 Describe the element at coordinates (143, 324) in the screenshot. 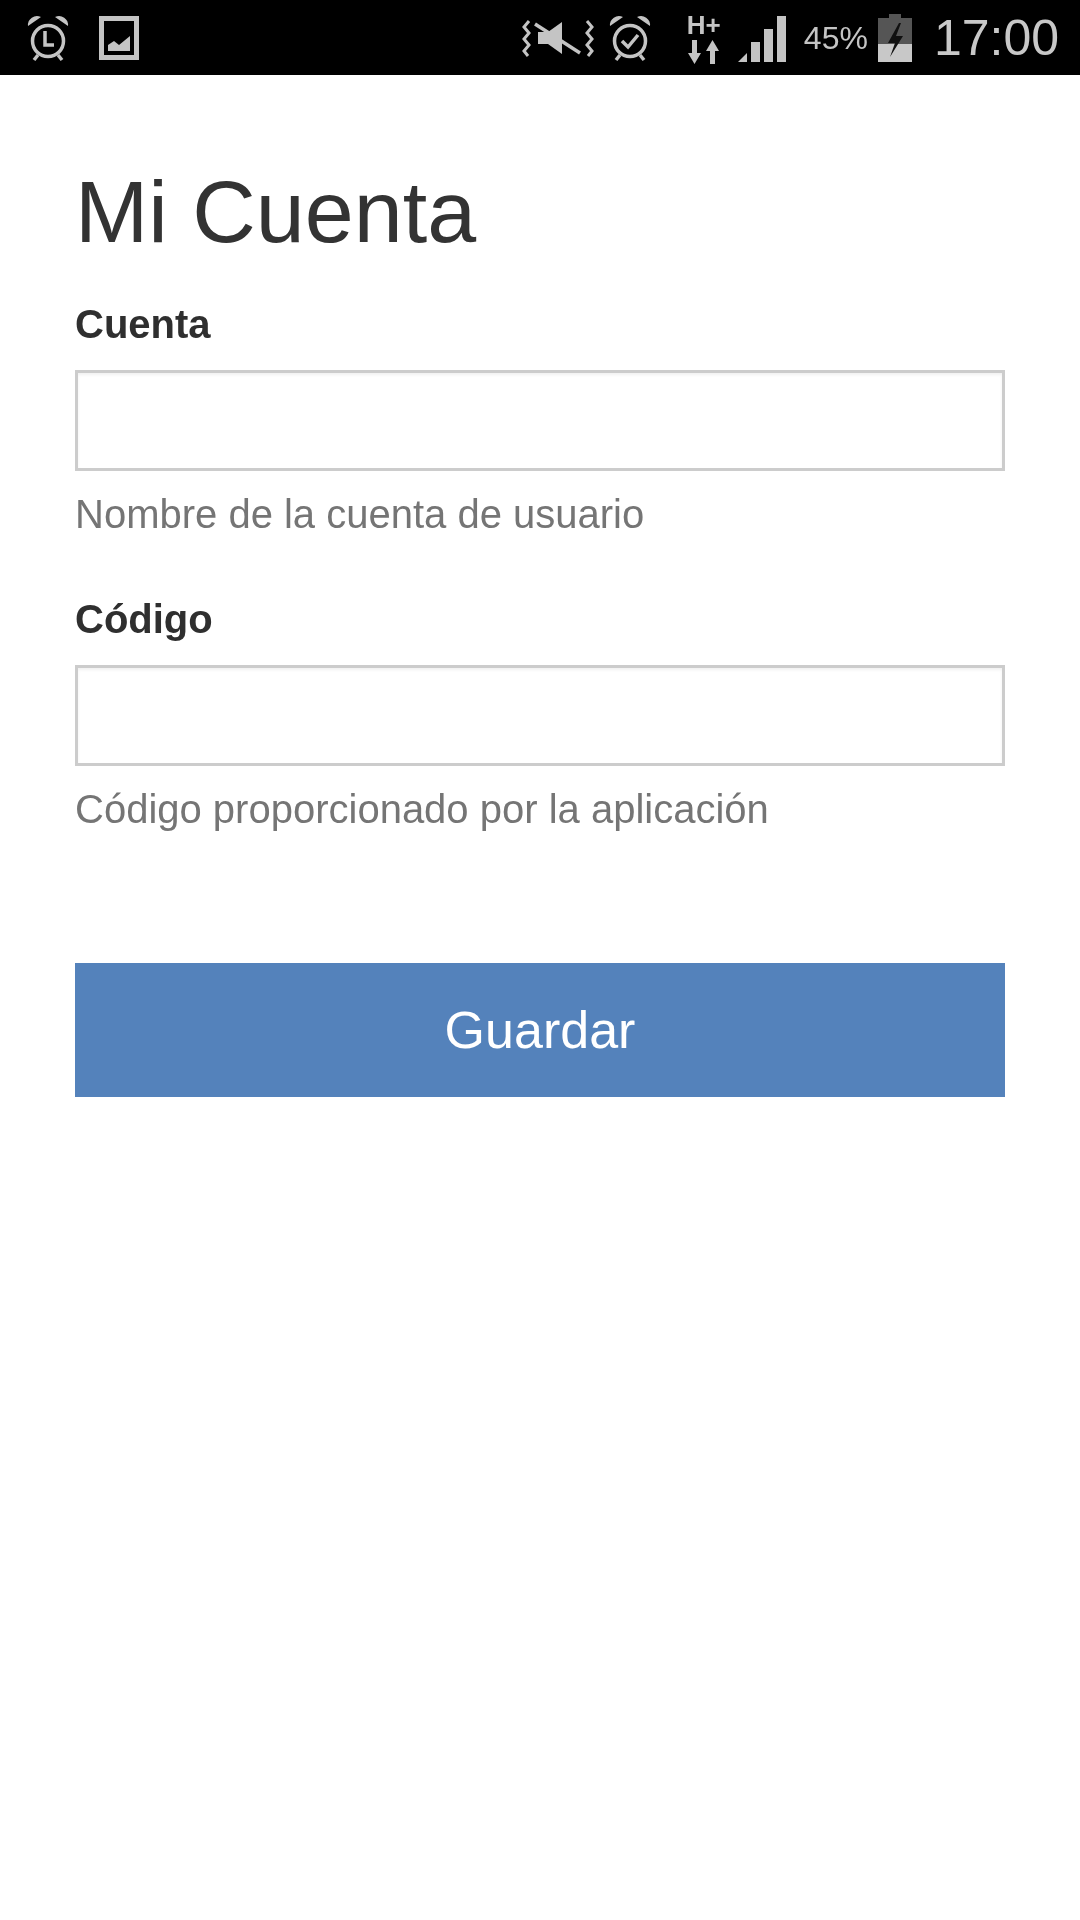

I see `field-label: Cuenta` at that location.